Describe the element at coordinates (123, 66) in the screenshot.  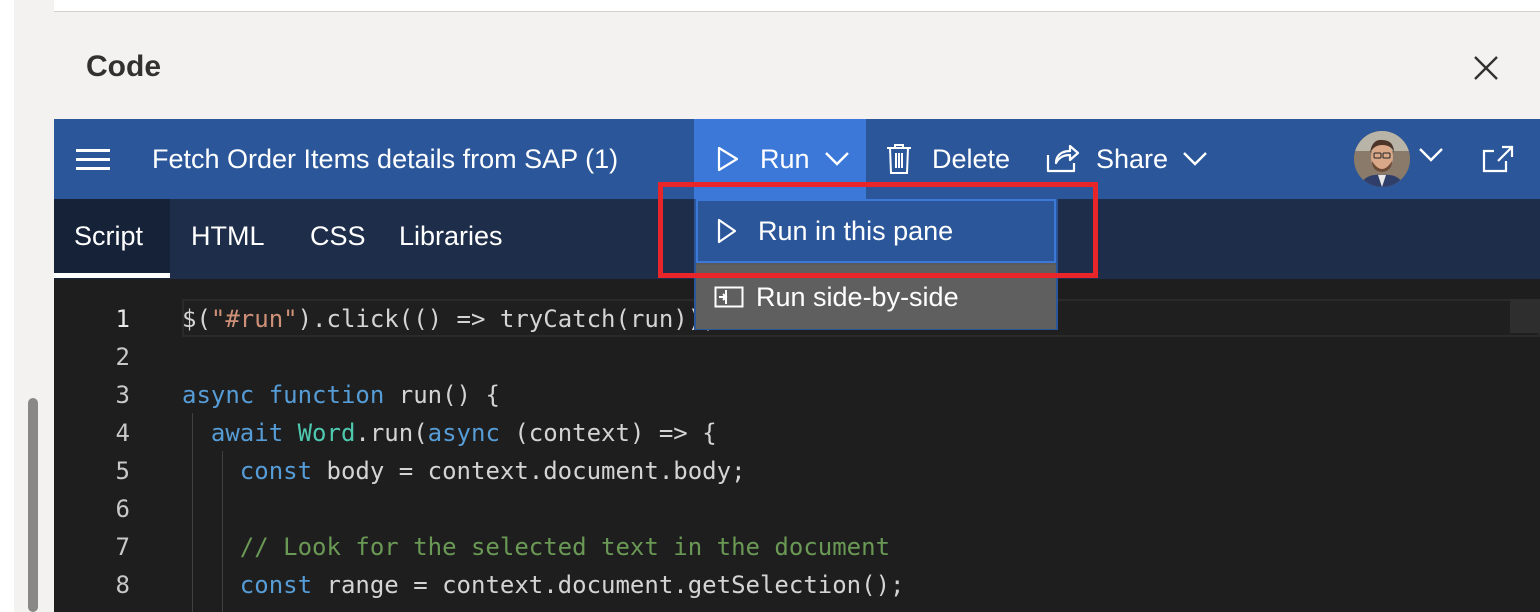
I see `pane-title: Code` at that location.